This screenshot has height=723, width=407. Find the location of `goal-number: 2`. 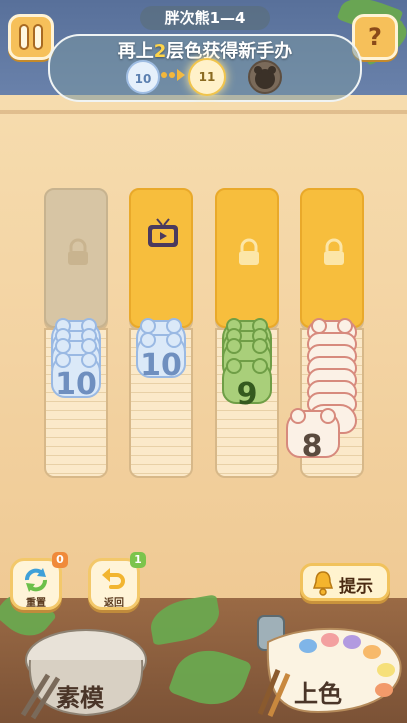

goal-number: 2 is located at coordinates (160, 51).